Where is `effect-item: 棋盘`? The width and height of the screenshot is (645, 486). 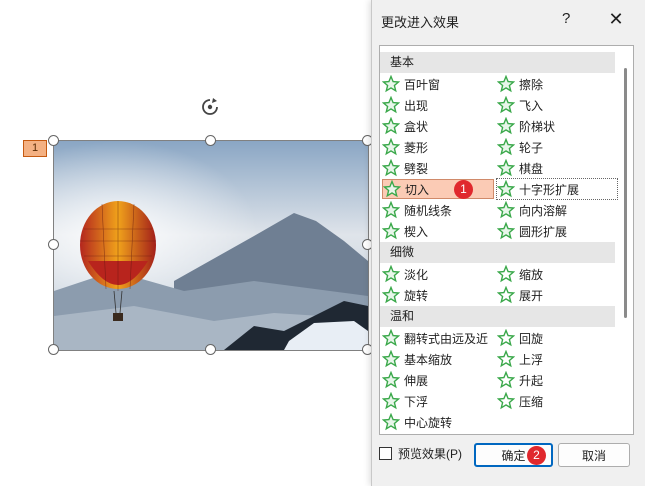
effect-item: 棋盘 is located at coordinates (557, 168).